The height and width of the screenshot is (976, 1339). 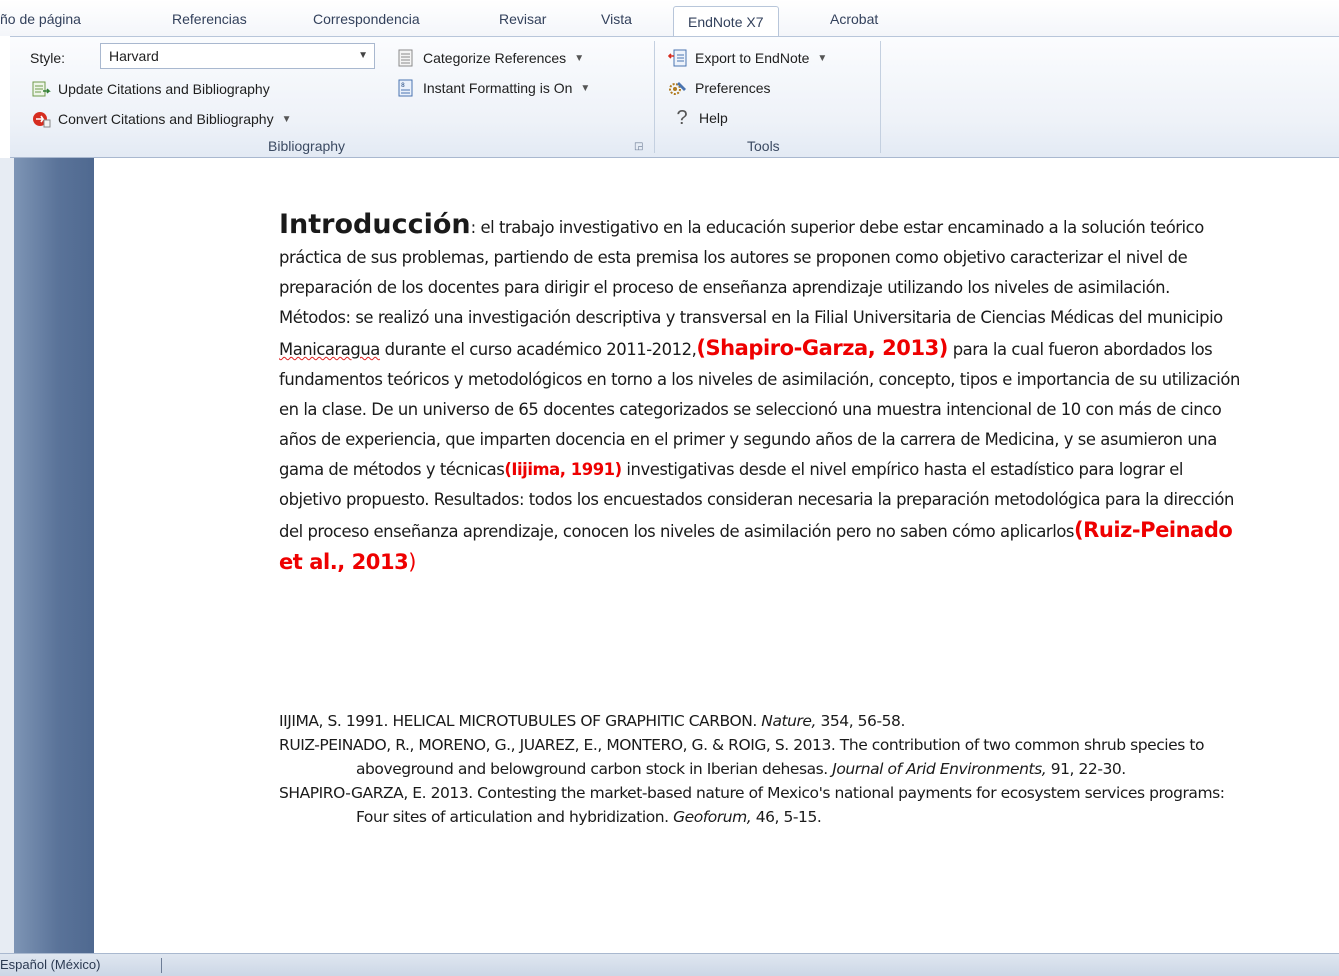 What do you see at coordinates (366, 19) in the screenshot?
I see `tab-mailings: Correspondencia` at bounding box center [366, 19].